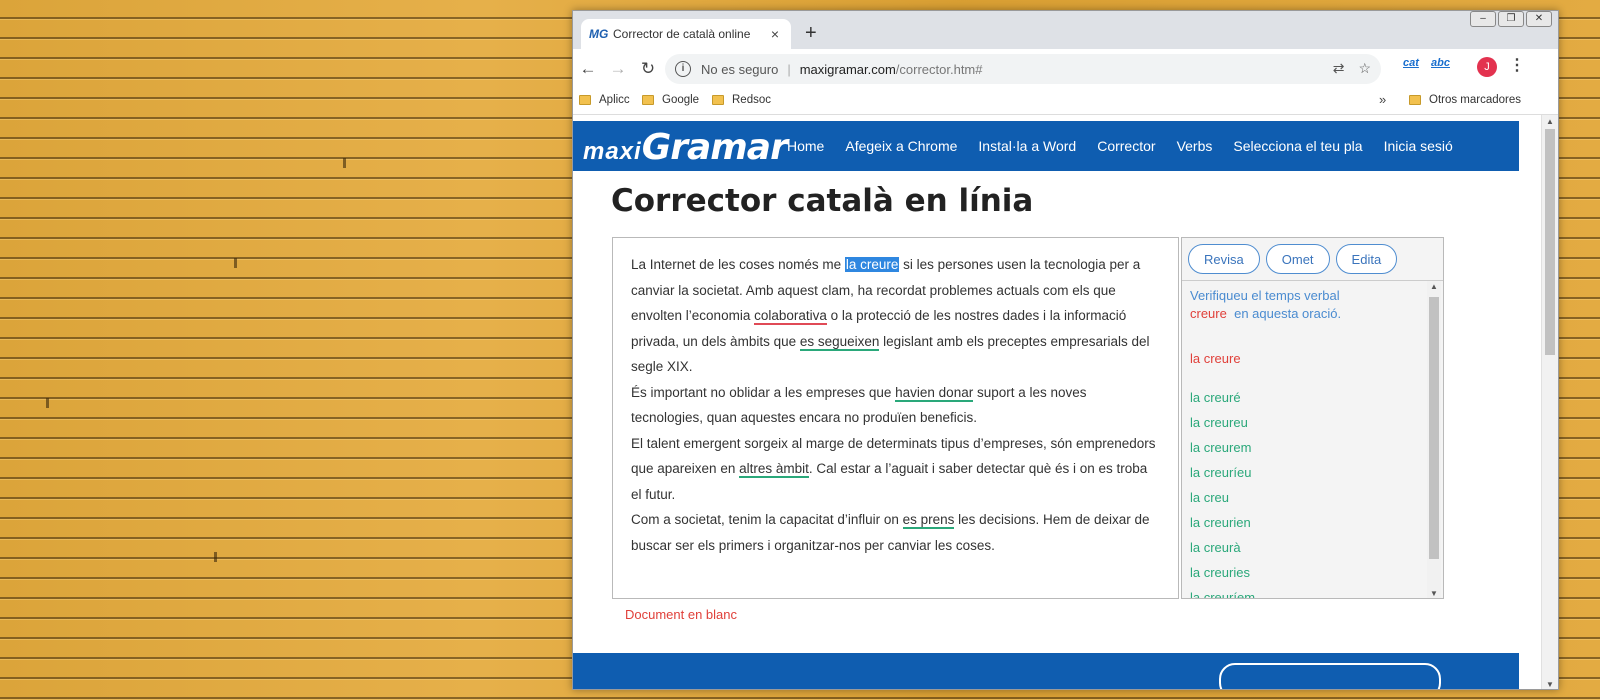  What do you see at coordinates (1382, 99) in the screenshot?
I see `bookmarks-overflow-icon: »` at bounding box center [1382, 99].